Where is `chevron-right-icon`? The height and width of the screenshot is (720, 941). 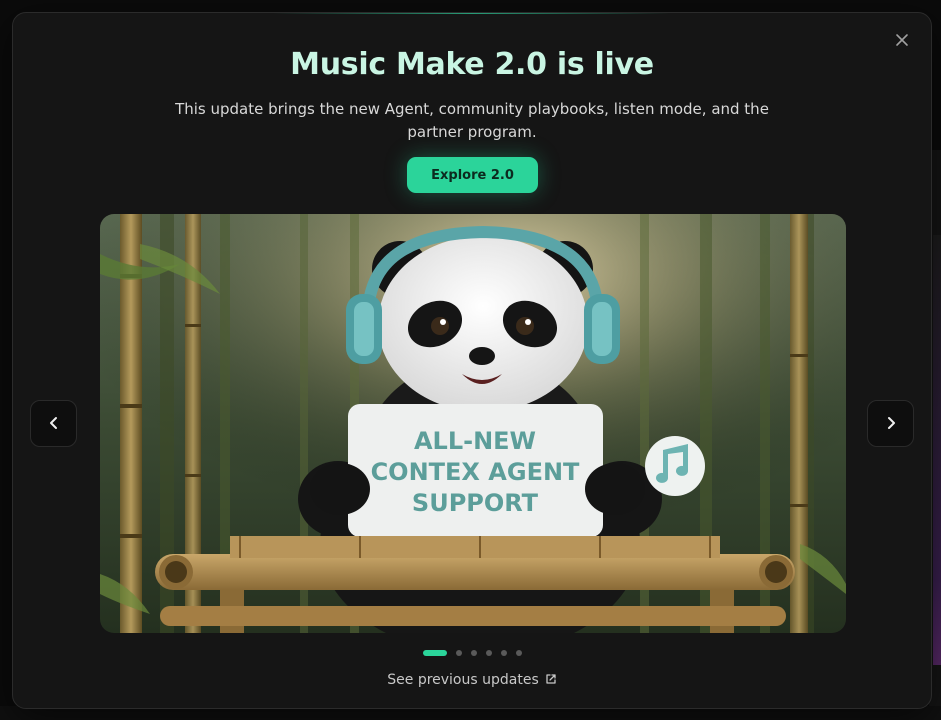
chevron-right-icon is located at coordinates (891, 423).